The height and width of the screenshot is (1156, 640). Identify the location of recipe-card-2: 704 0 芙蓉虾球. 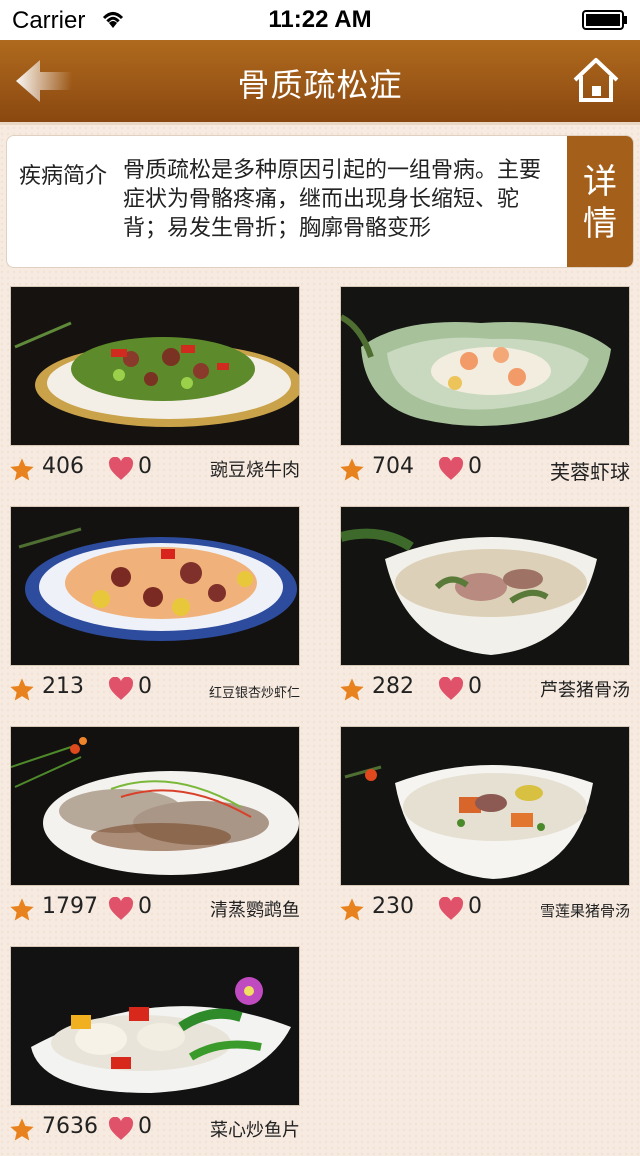
(484, 390).